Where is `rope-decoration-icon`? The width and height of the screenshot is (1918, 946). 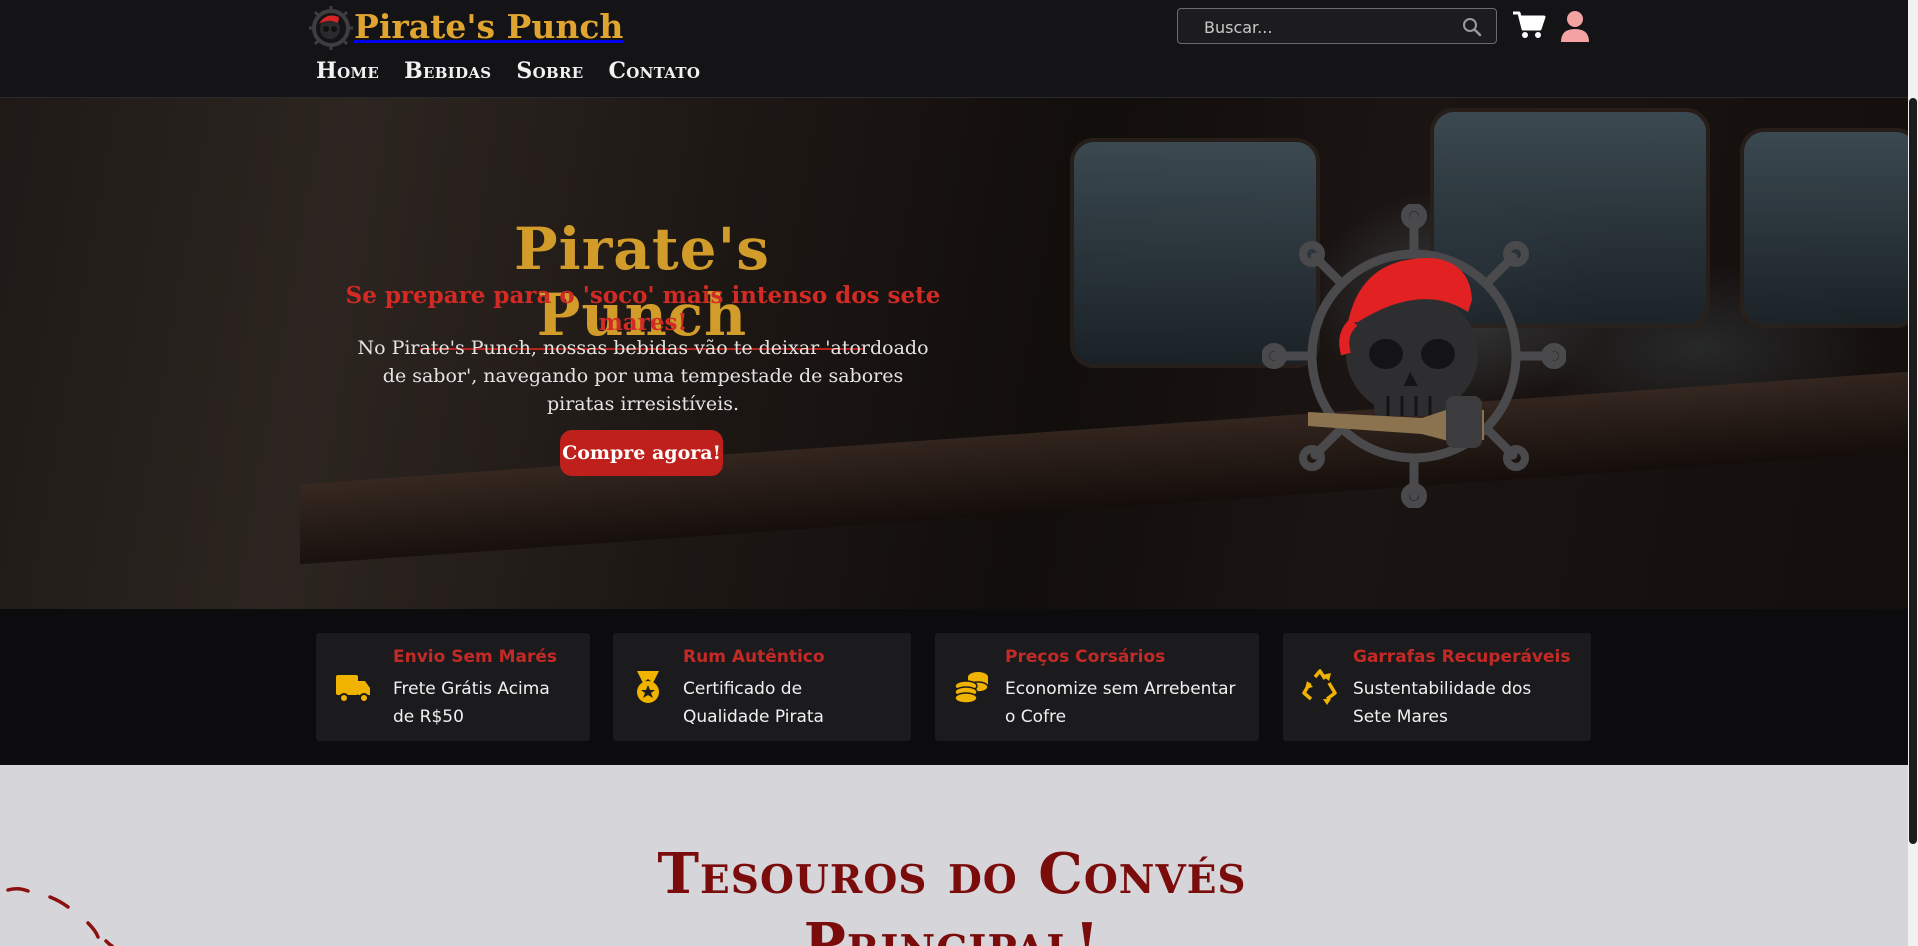
rope-decoration-icon is located at coordinates (60, 916).